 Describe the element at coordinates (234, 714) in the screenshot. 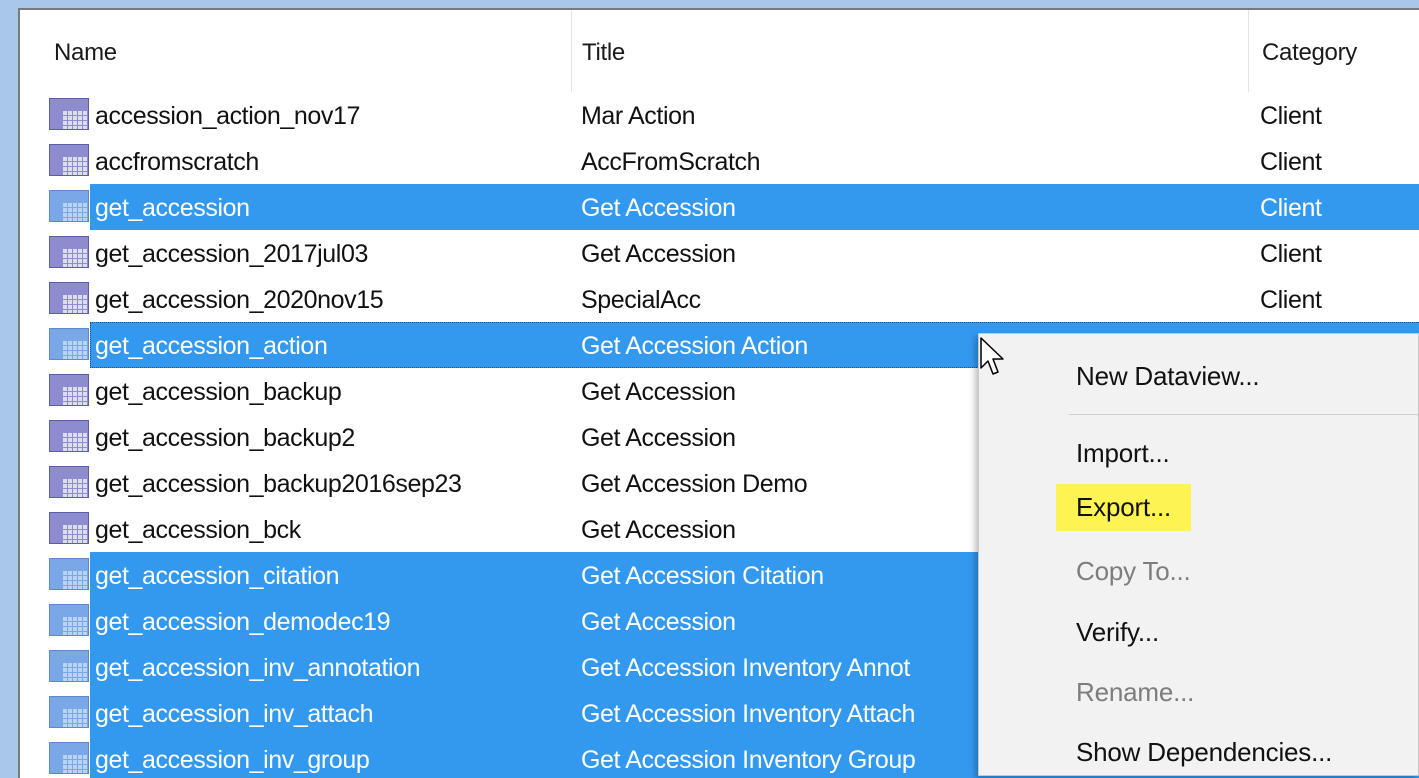

I see `row-name: get_accession_inv_attach` at that location.